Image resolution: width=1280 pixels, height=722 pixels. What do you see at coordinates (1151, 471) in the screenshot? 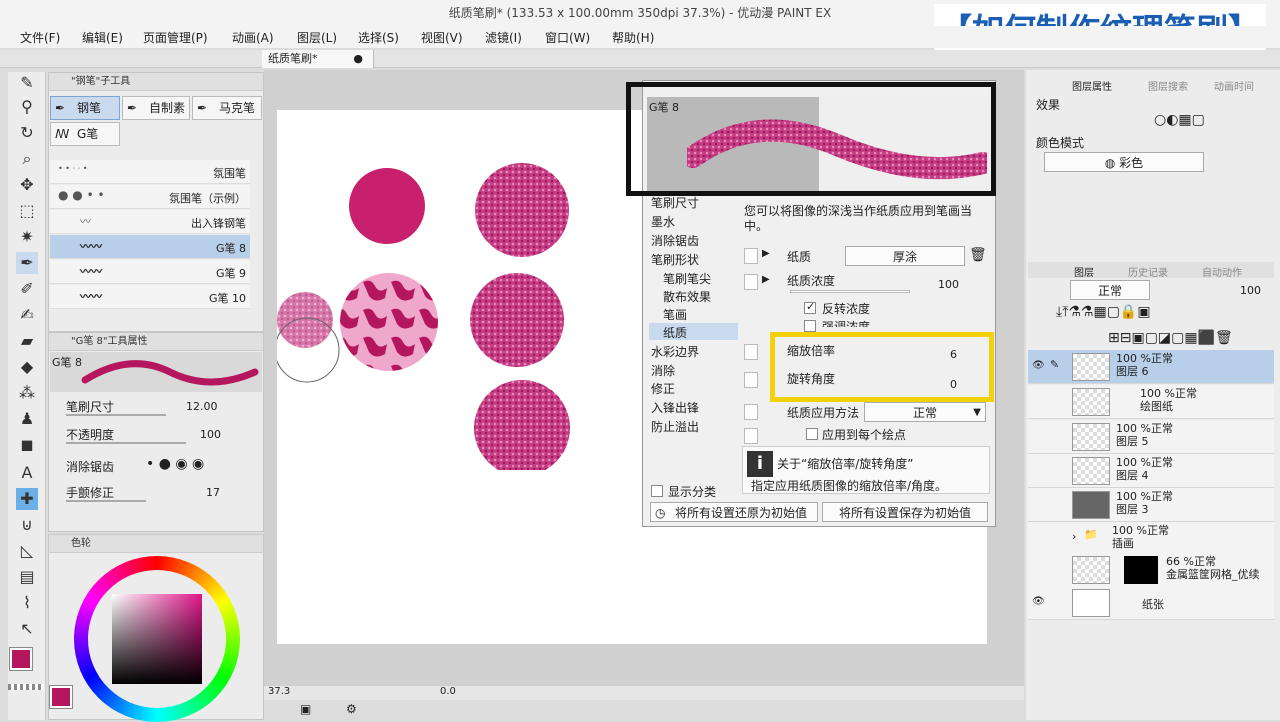
I see `layer-row: 100 %正常 图层 4` at bounding box center [1151, 471].